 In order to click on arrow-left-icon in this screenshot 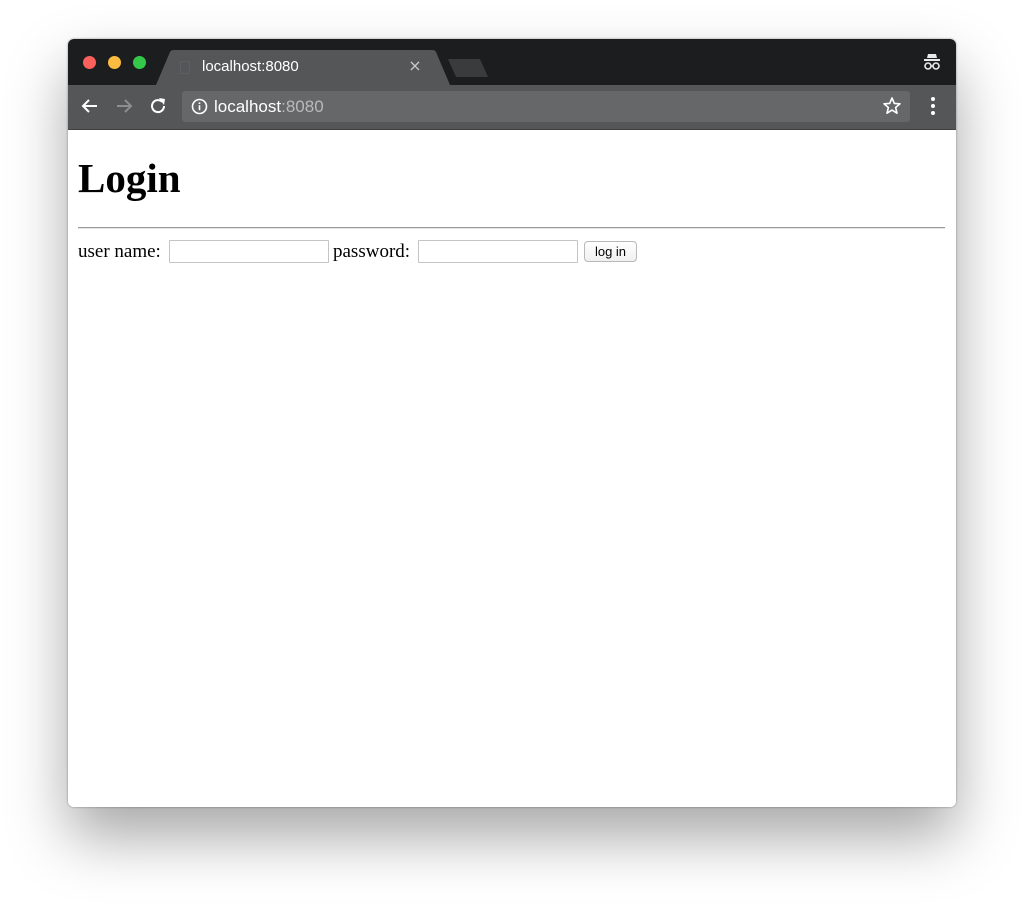, I will do `click(90, 106)`.